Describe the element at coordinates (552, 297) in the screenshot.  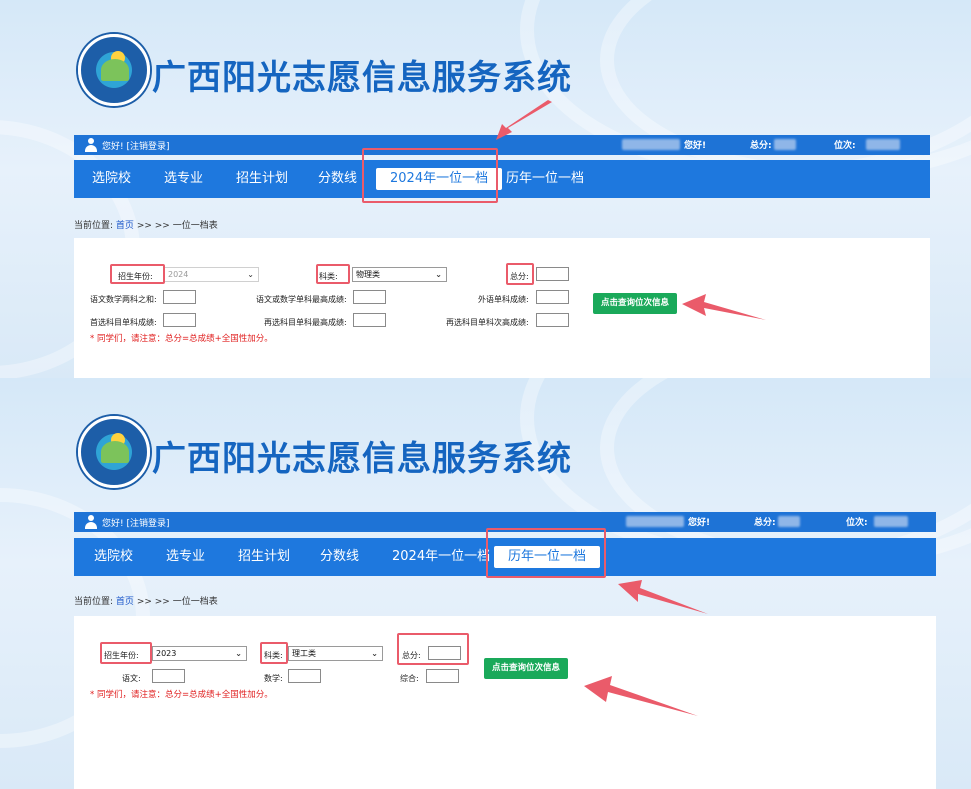
I see `foreign-lang-input` at that location.